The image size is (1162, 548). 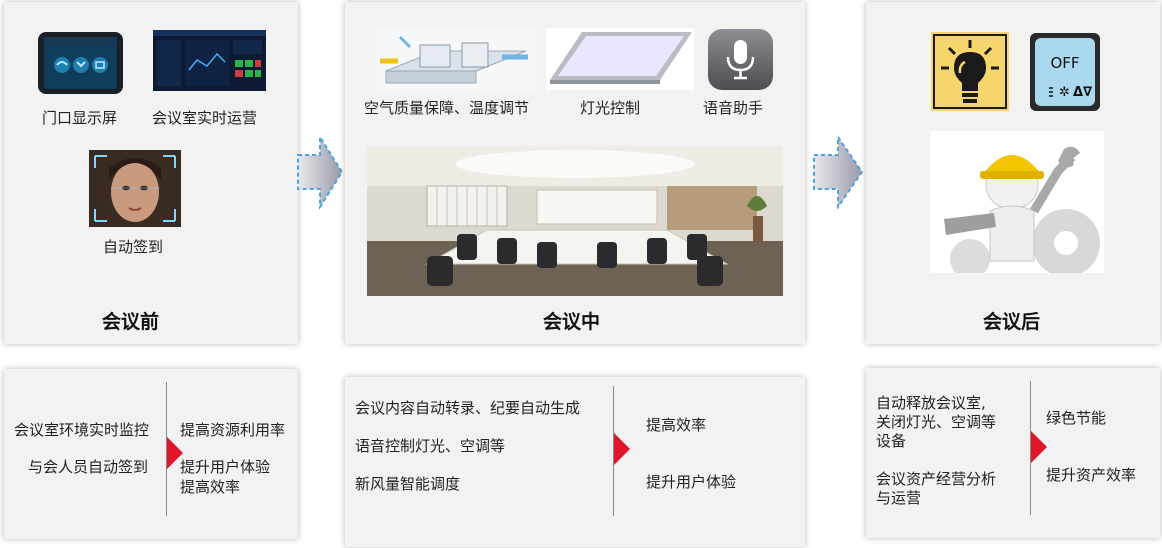 I want to click on label-lighting-control: 灯光控制, so click(x=610, y=108).